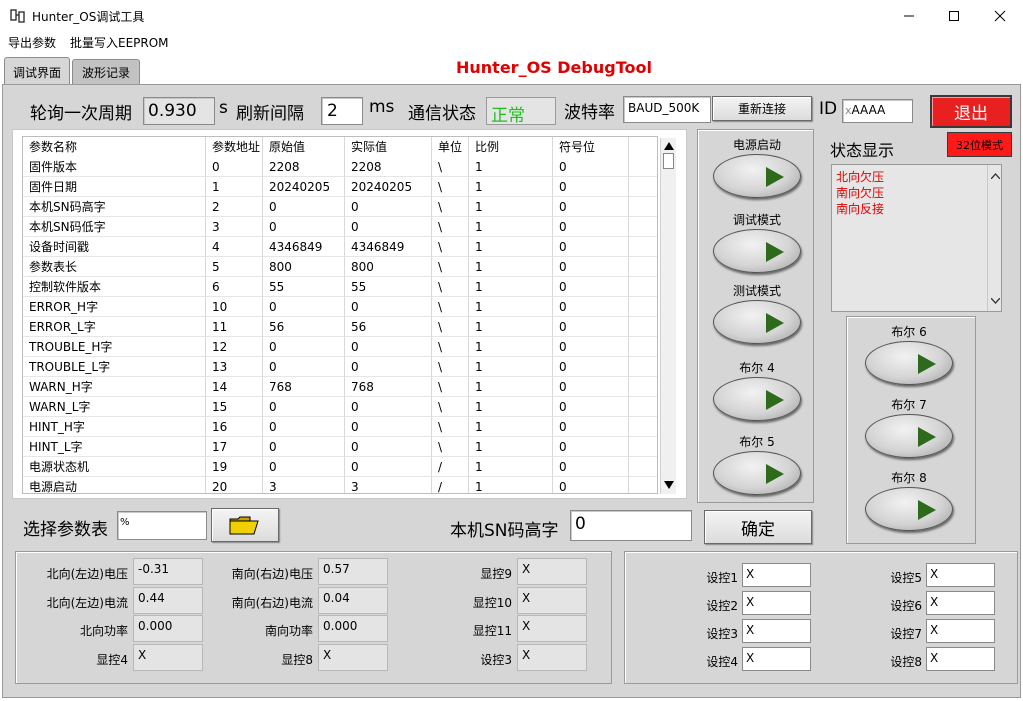 The width and height of the screenshot is (1023, 701). I want to click on table-row: 固件日期 1 20240205 20240205 \ 1 0, so click(340, 187).